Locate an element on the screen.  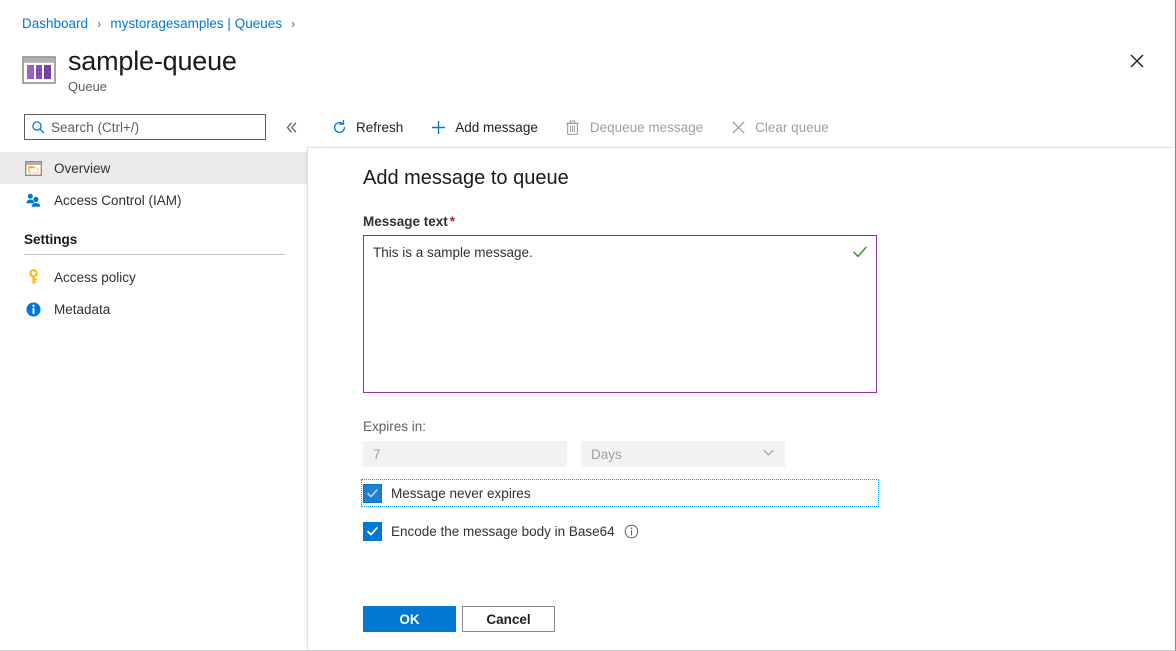
page-subtitle: Queue is located at coordinates (88, 86).